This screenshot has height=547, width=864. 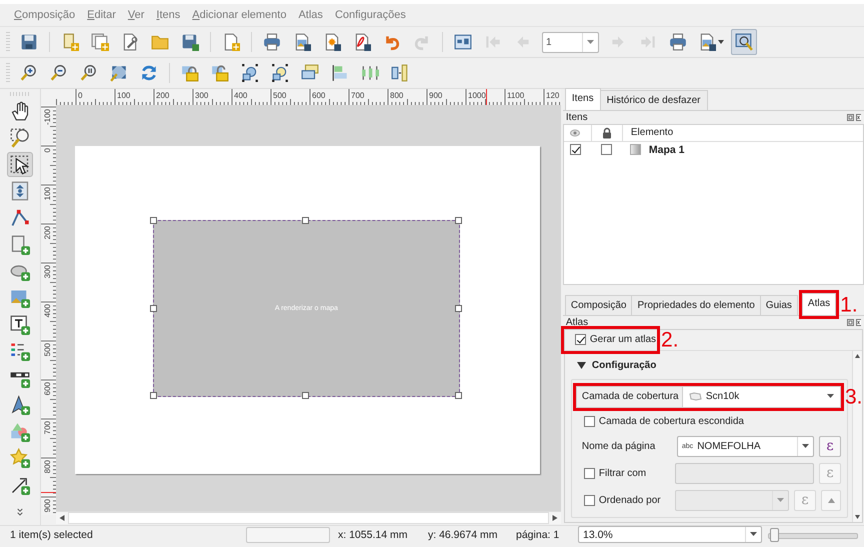 What do you see at coordinates (168, 15) in the screenshot?
I see `menu-item: Itens` at bounding box center [168, 15].